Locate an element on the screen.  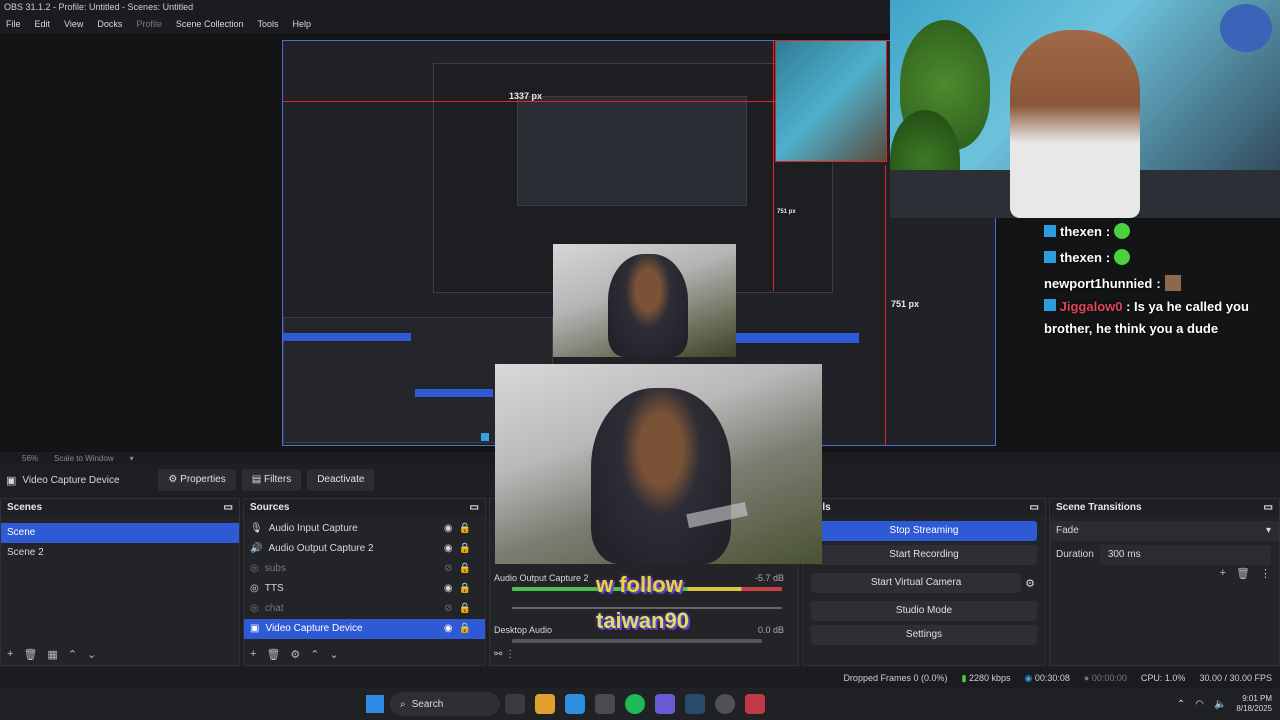
obs-icon is located at coordinates (725, 704).